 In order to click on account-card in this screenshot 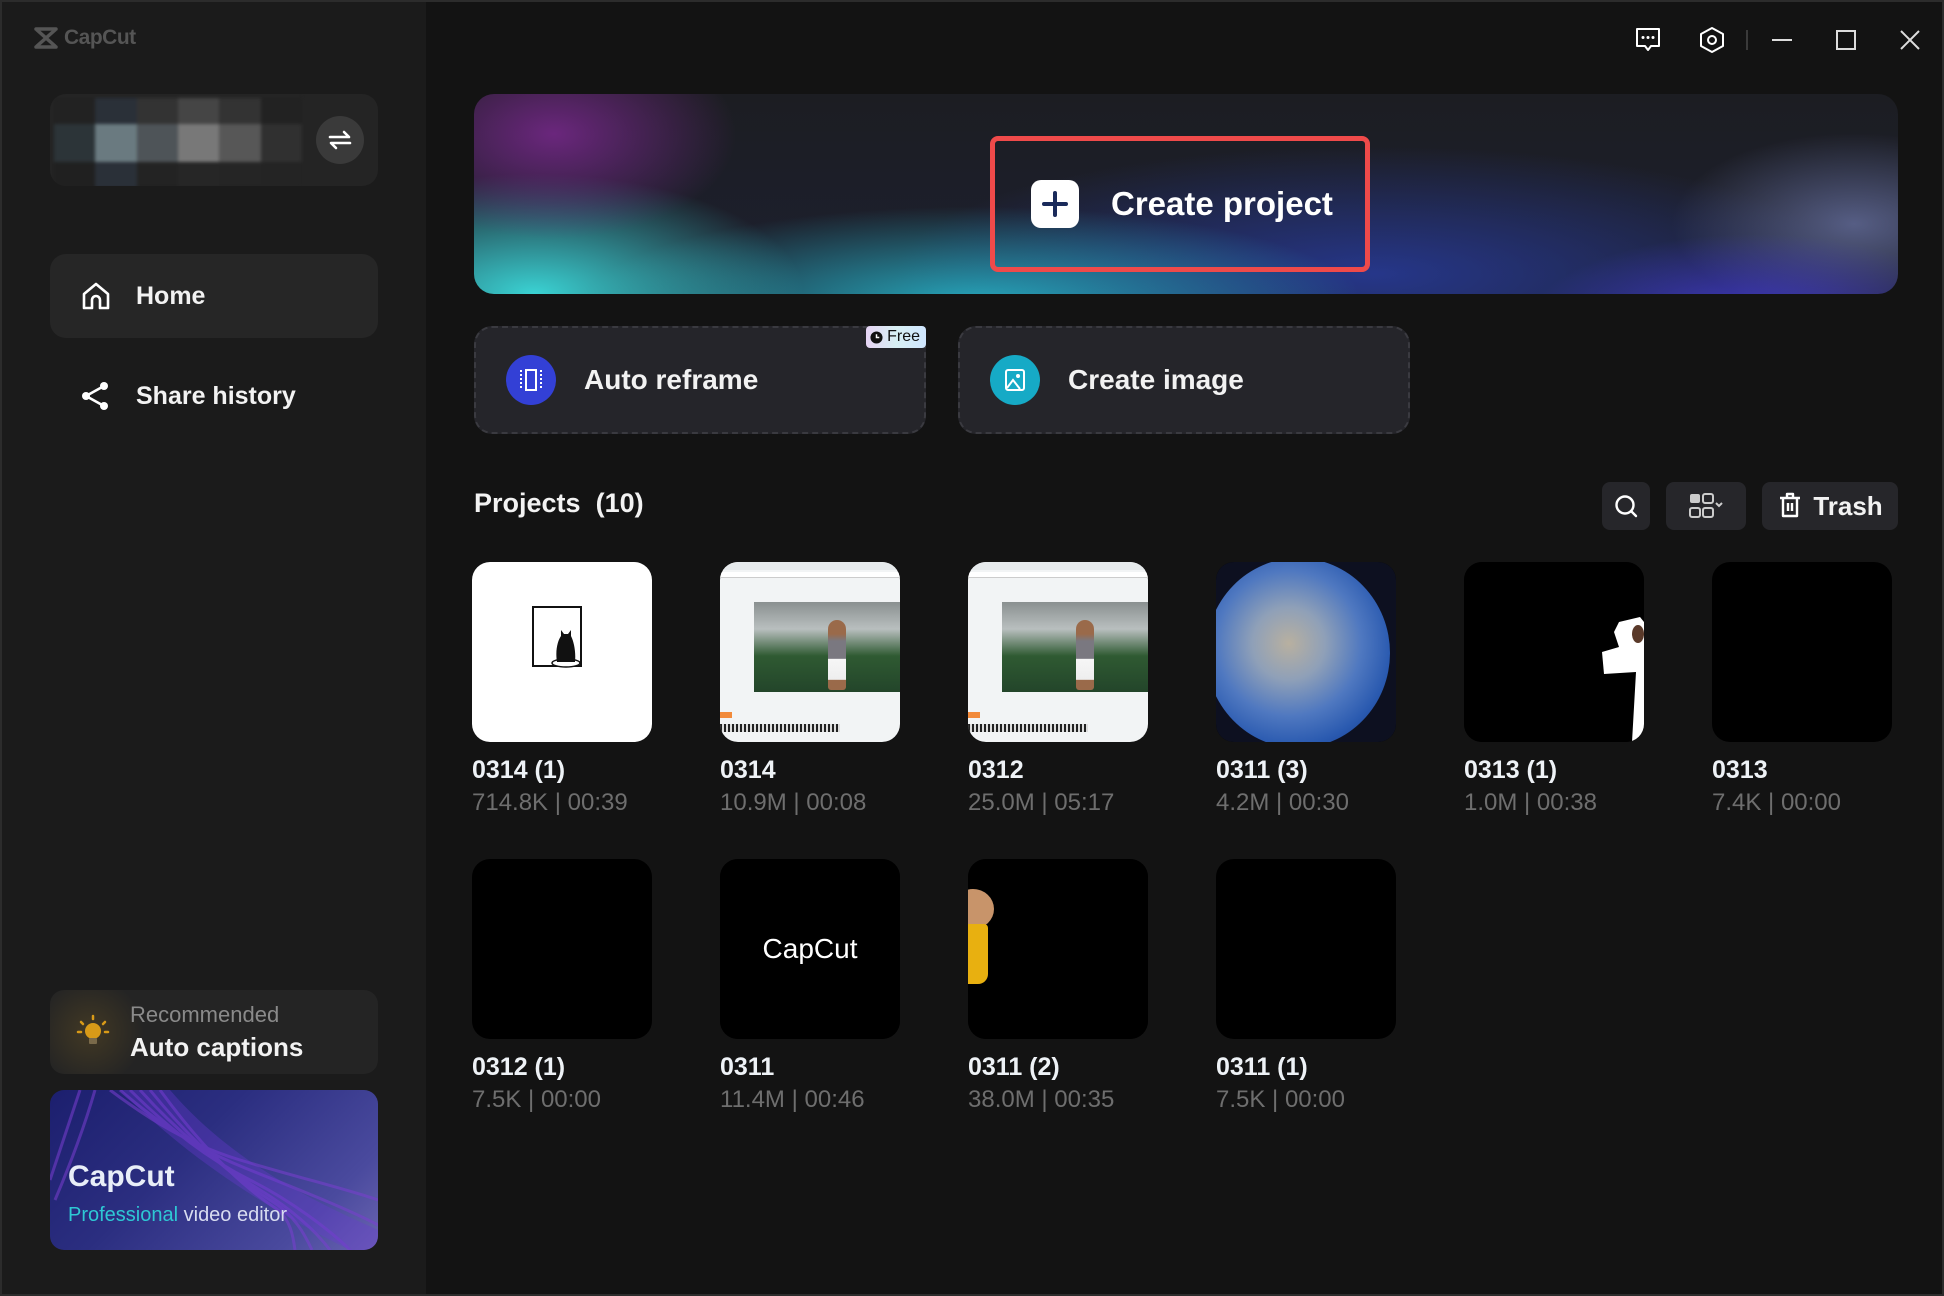, I will do `click(214, 140)`.